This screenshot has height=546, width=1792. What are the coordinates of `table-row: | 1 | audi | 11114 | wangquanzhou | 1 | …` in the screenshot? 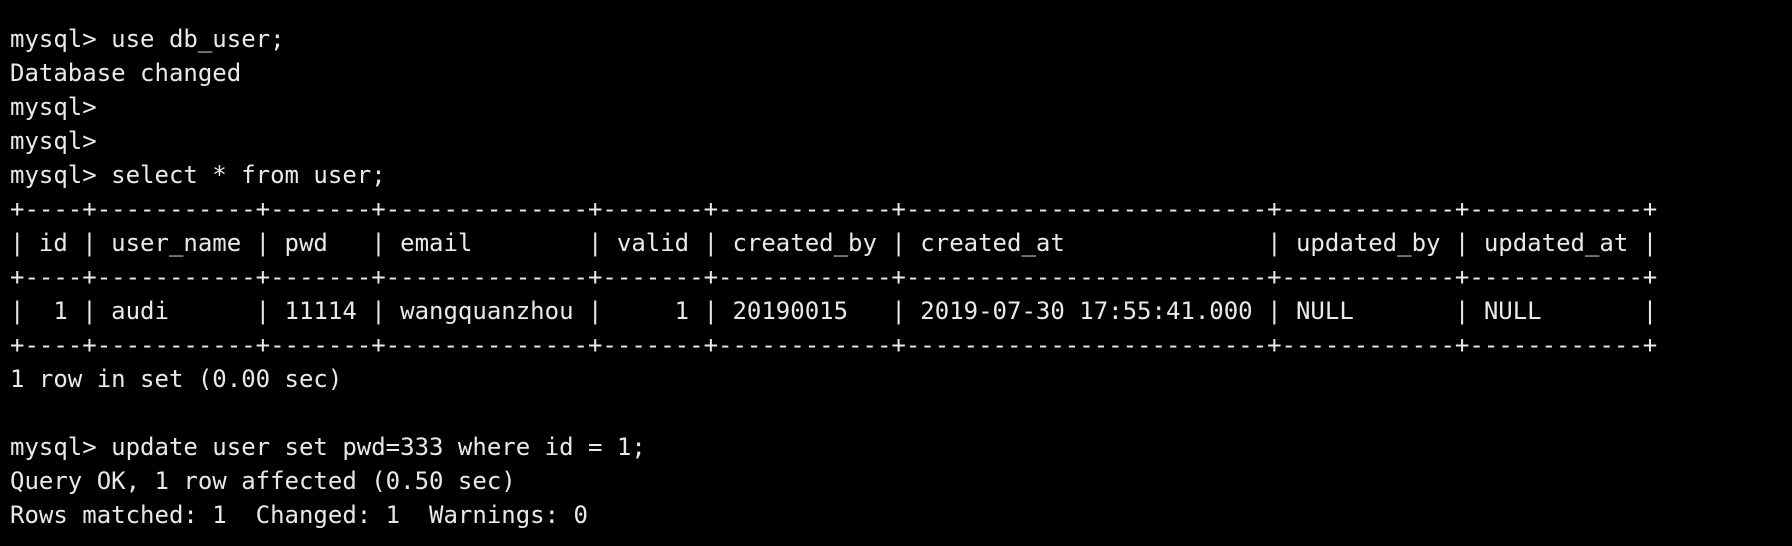 It's located at (834, 311).